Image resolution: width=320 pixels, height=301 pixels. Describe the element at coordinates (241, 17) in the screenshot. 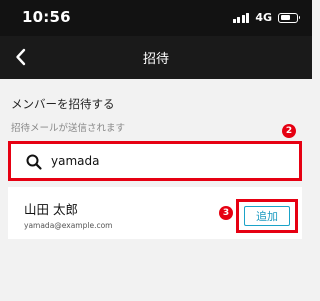

I see `signal-bars-icon` at that location.